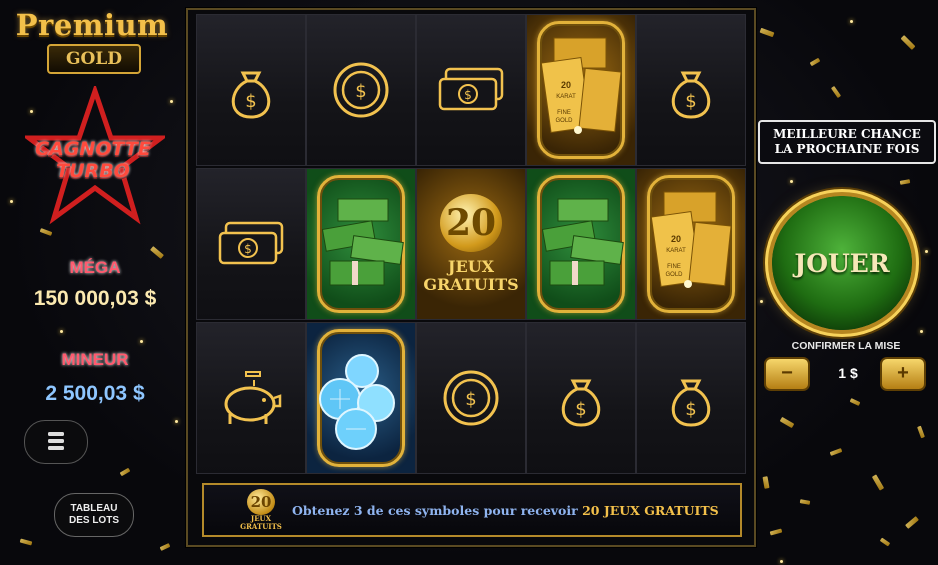 Image resolution: width=938 pixels, height=565 pixels. I want to click on menu-icon, so click(56, 441).